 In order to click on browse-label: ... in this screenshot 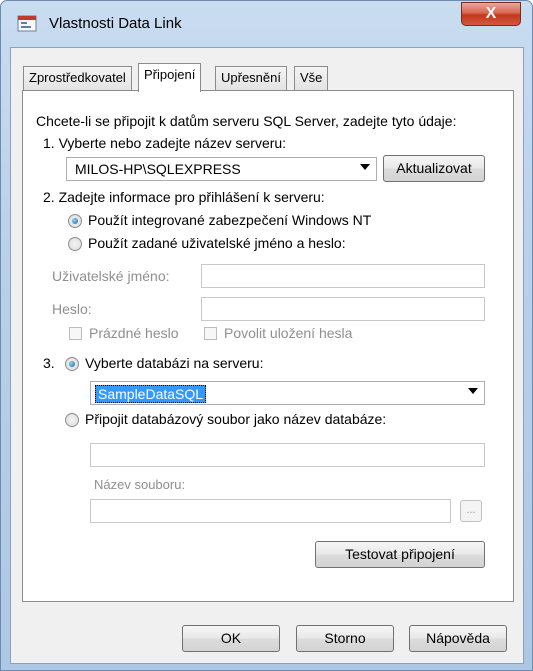, I will do `click(471, 510)`.